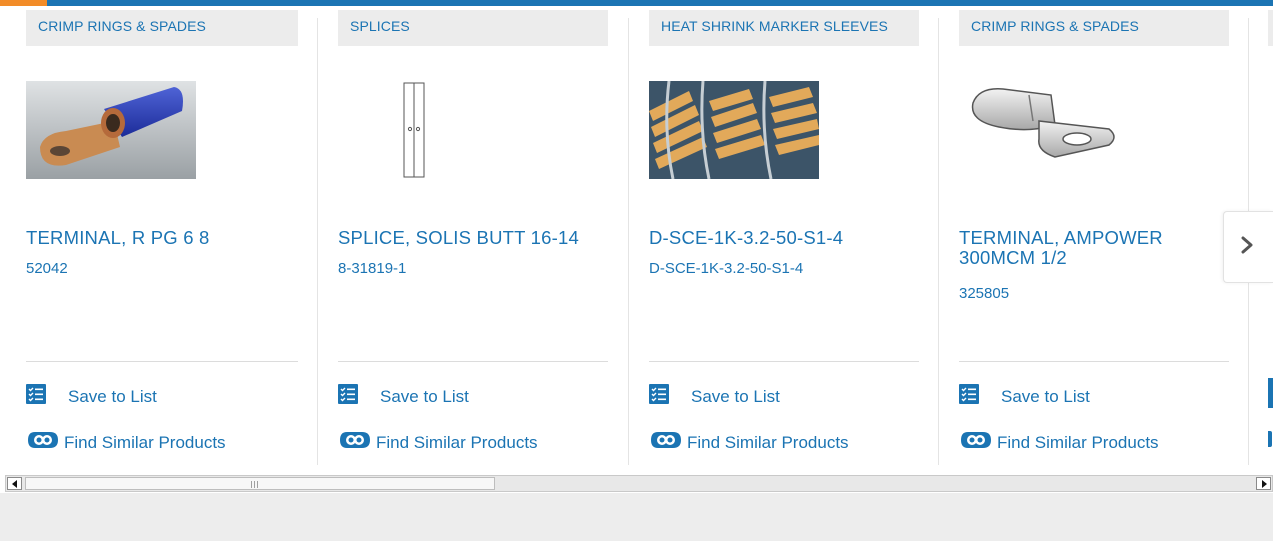  I want to click on scroll-right-button, so click(1263, 483).